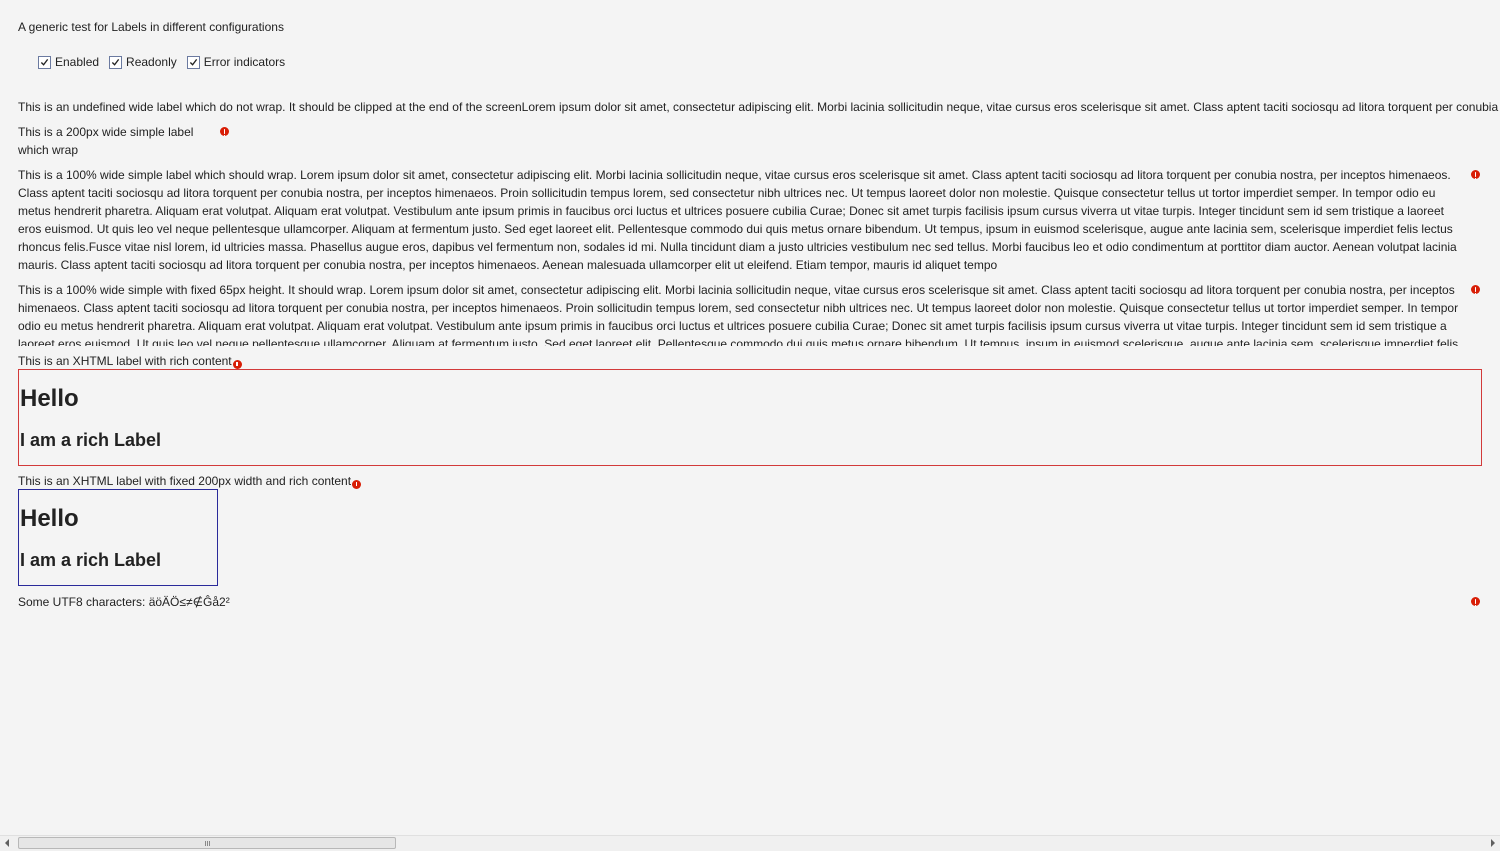  I want to click on xhtml-fixed-rich-label: Hello I am a rich Label, so click(118, 537).